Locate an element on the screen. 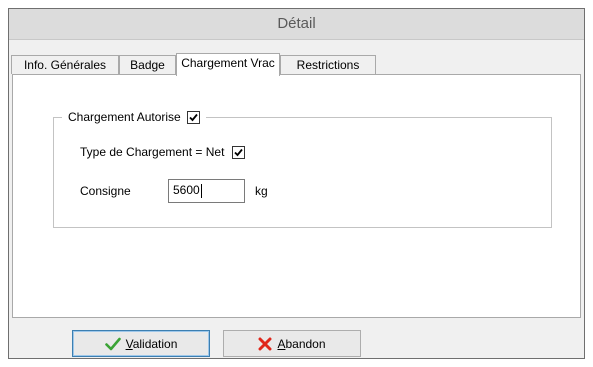 This screenshot has width=593, height=367. window-title: Détail is located at coordinates (296, 24).